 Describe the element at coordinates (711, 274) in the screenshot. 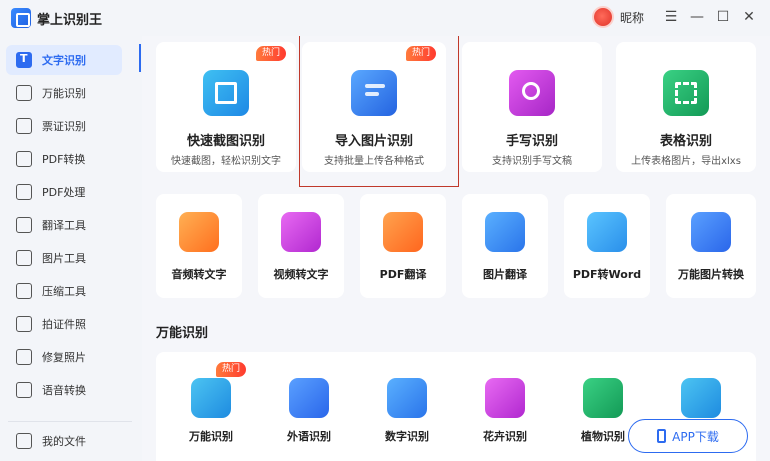

I see `card-title: 万能图片转换` at that location.